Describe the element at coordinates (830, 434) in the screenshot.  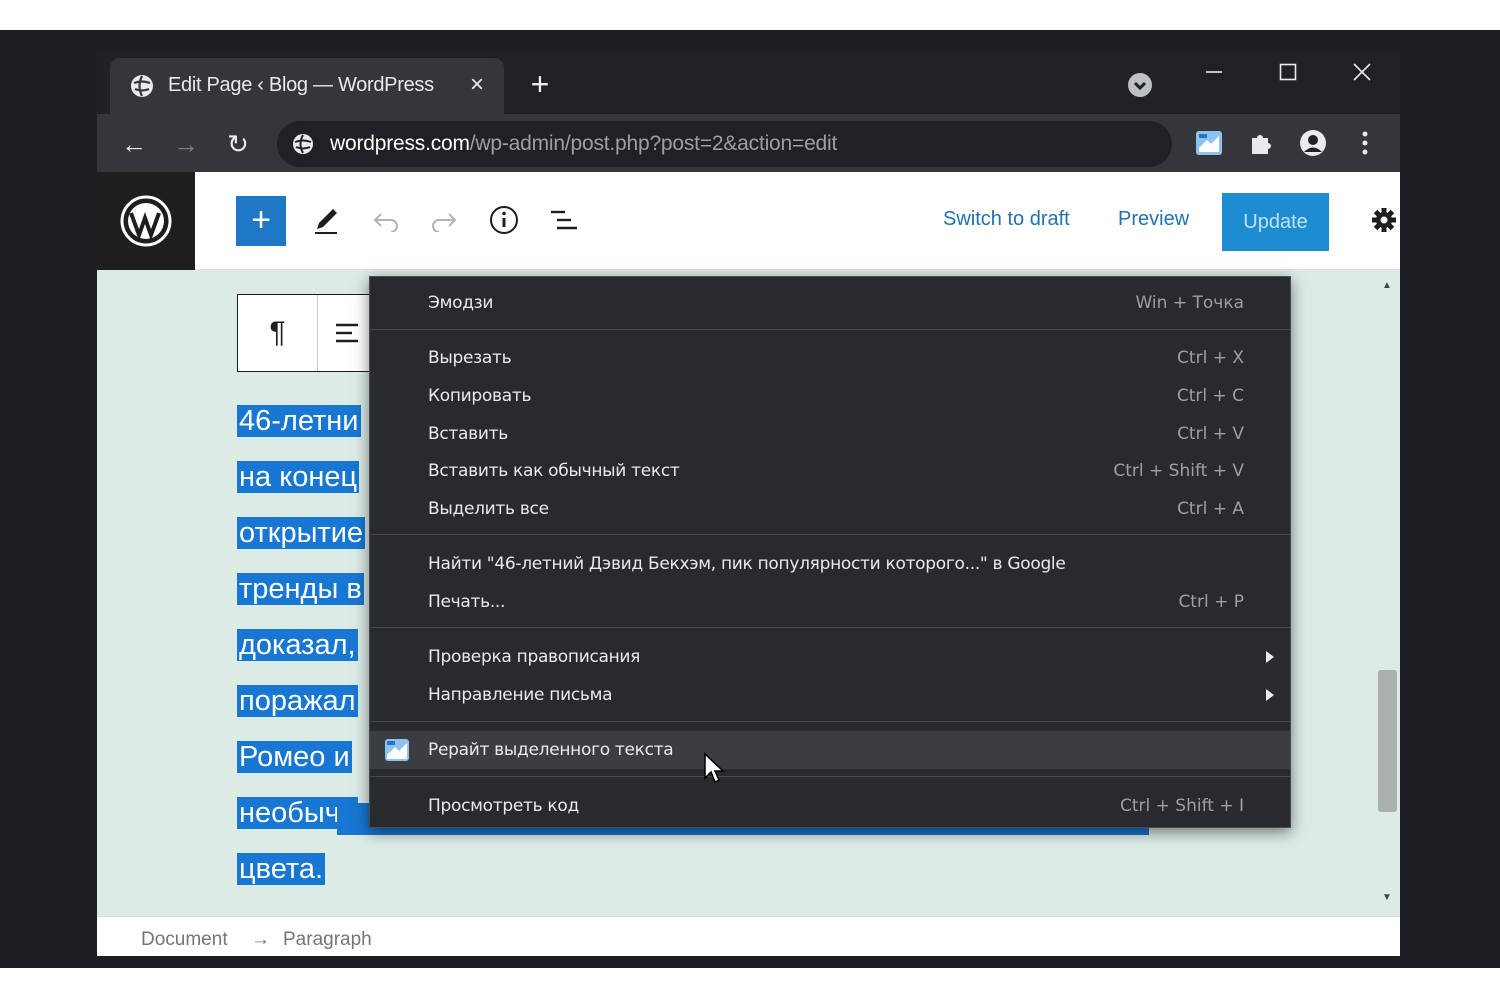
I see `menu-item-paste: Вставить Ctrl + V` at that location.